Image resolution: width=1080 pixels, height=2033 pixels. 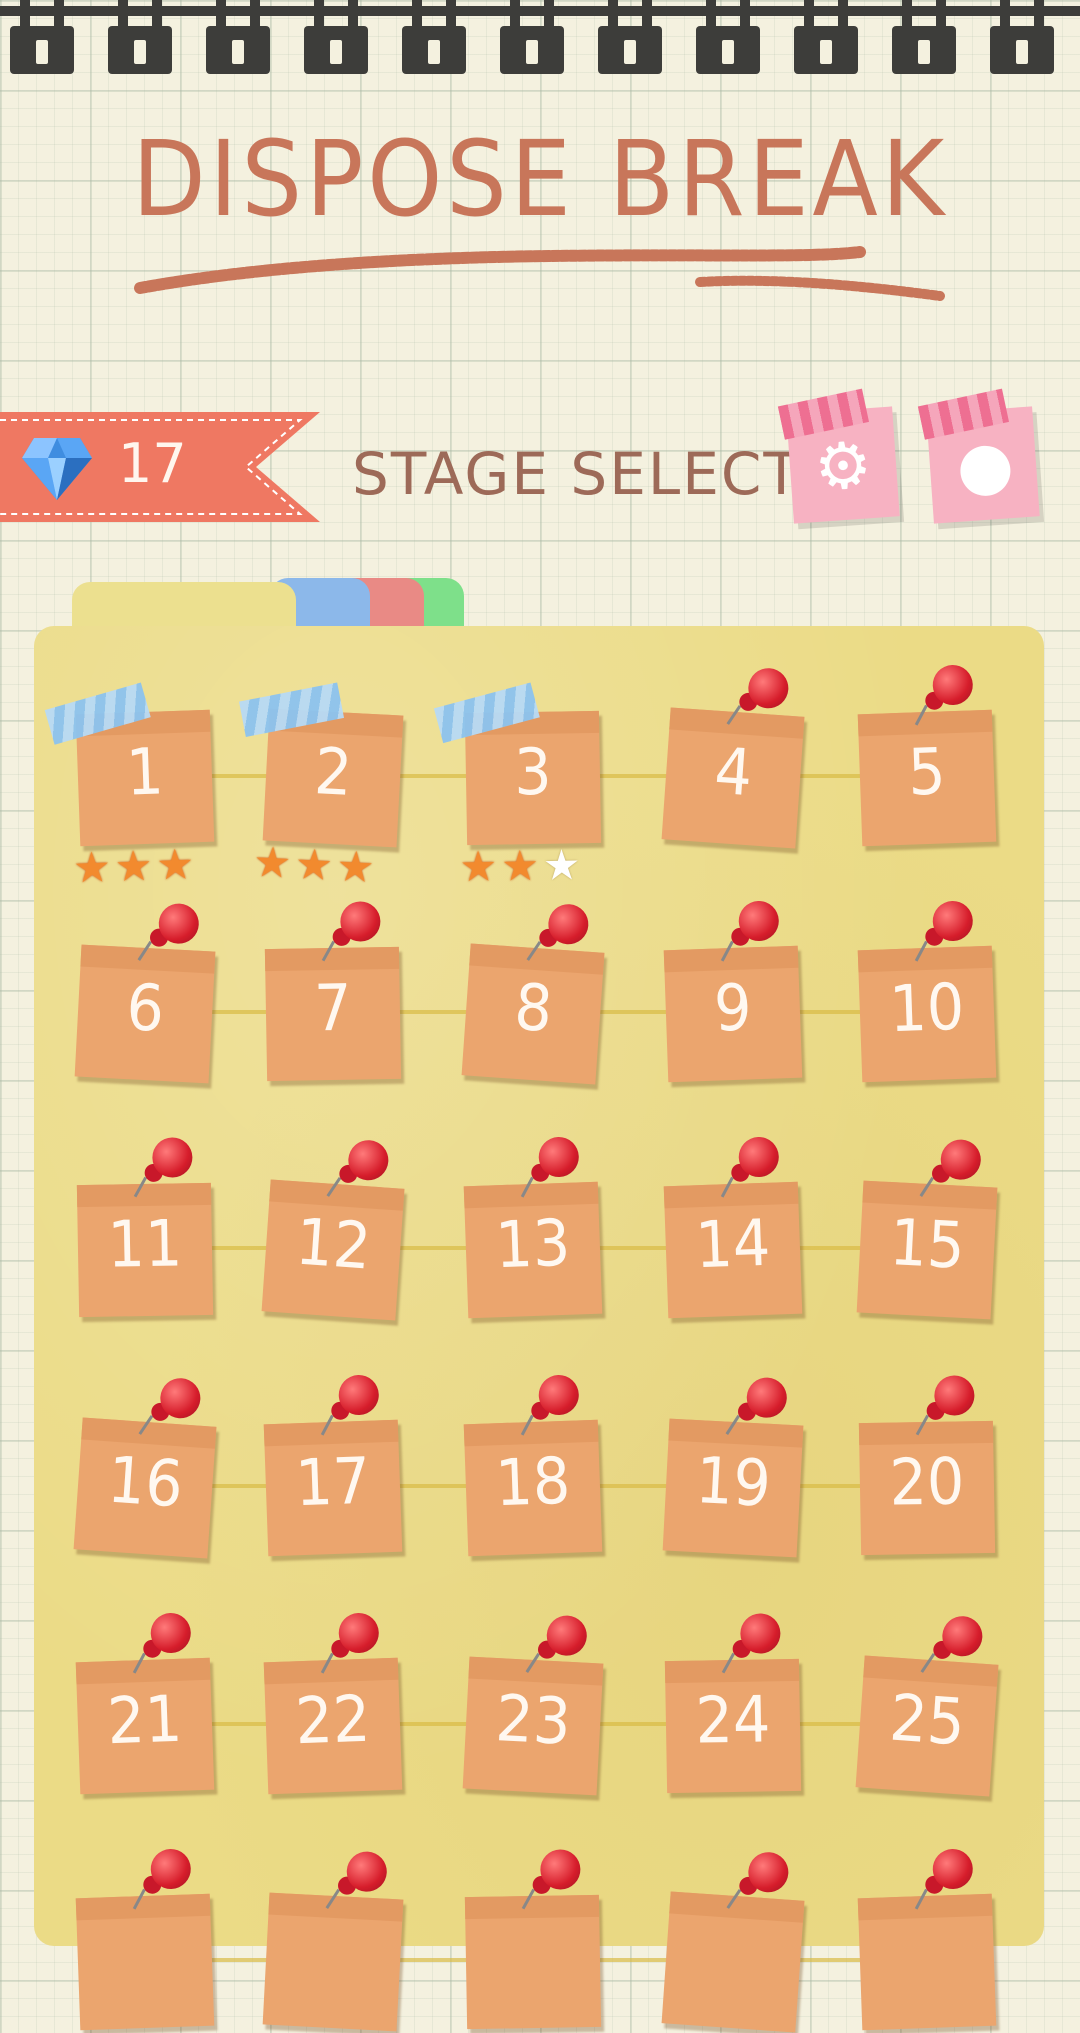 What do you see at coordinates (333, 1009) in the screenshot?
I see `stage-number: 7` at bounding box center [333, 1009].